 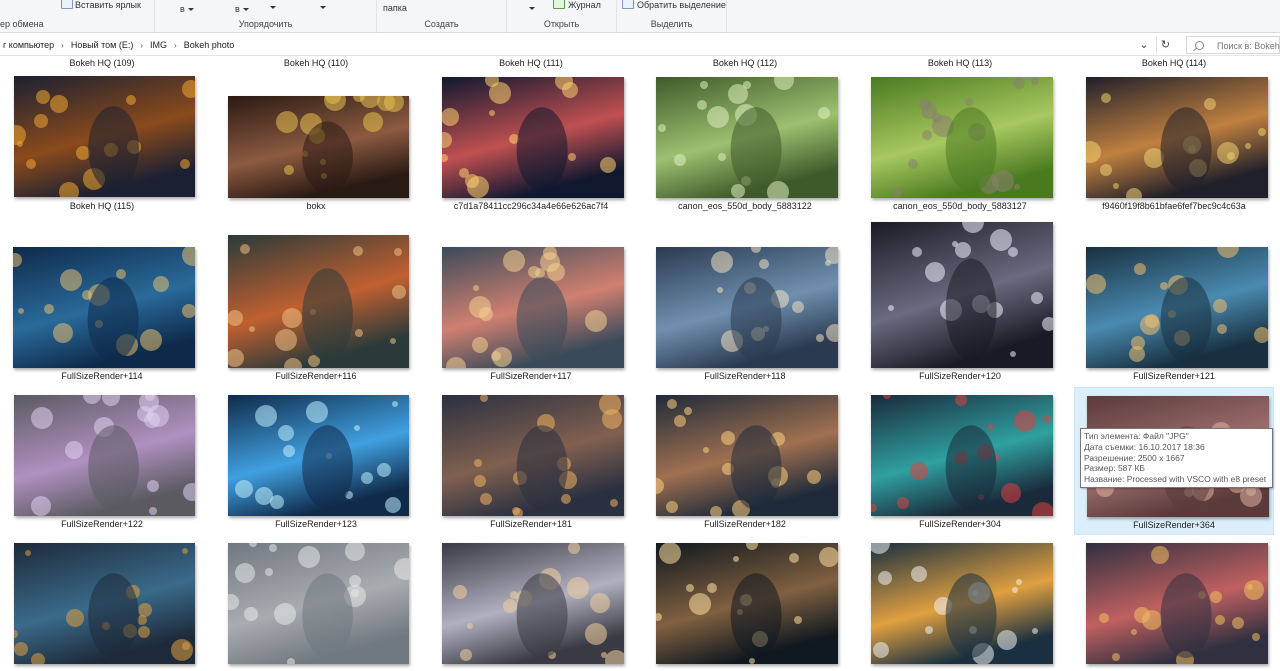 What do you see at coordinates (960, 524) in the screenshot?
I see `file-name: FullSizeRender+304` at bounding box center [960, 524].